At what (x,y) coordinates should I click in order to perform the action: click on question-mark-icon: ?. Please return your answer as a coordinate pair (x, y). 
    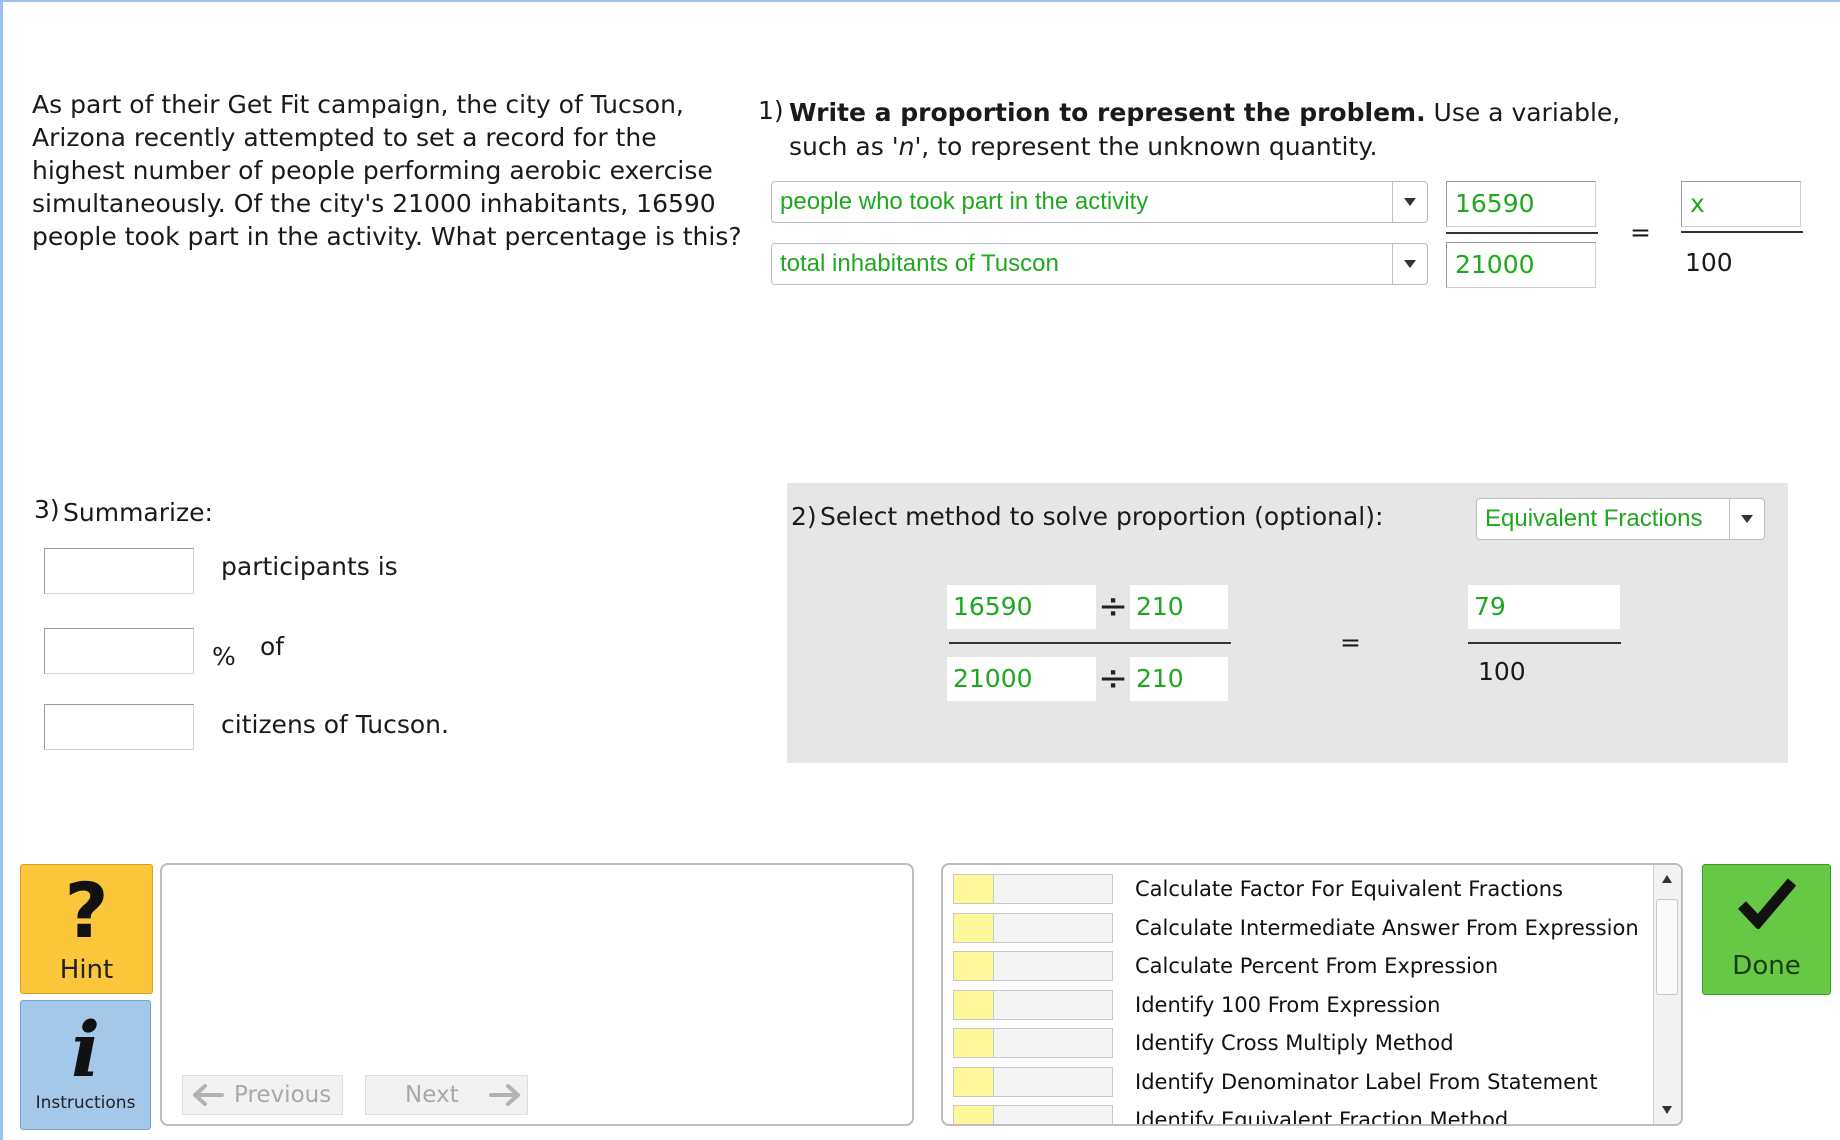
    Looking at the image, I should click on (86, 910).